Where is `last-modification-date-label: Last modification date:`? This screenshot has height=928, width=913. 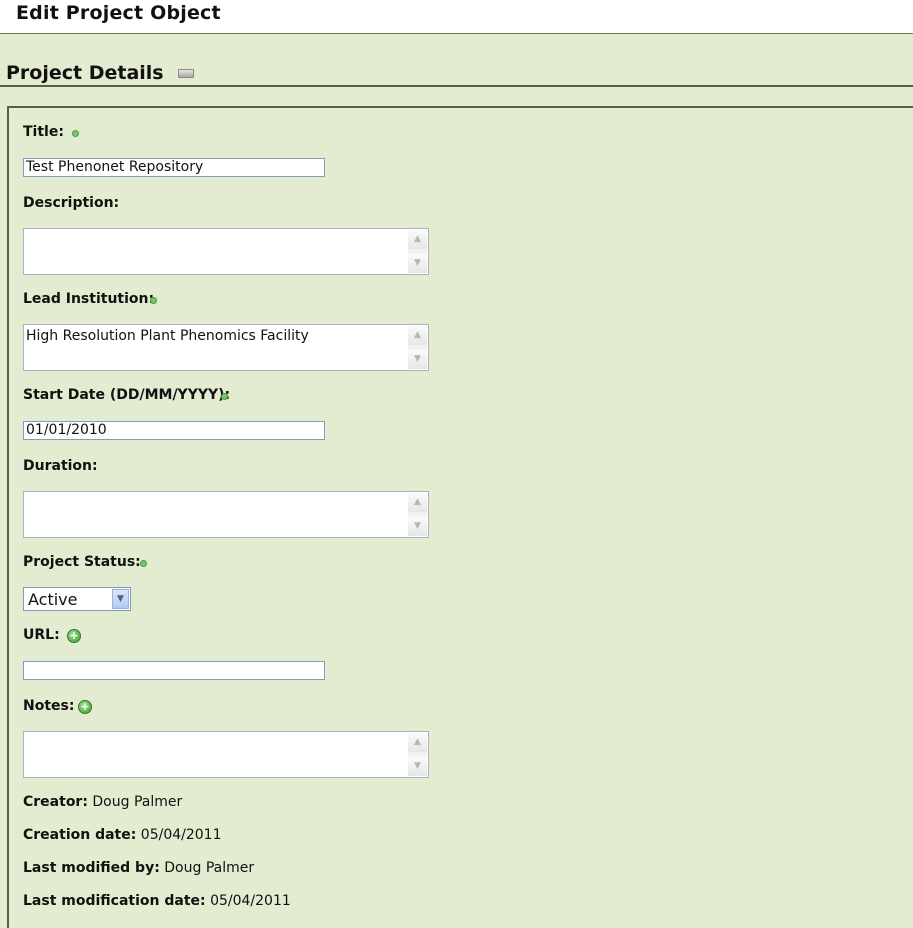
last-modification-date-label: Last modification date: is located at coordinates (114, 901).